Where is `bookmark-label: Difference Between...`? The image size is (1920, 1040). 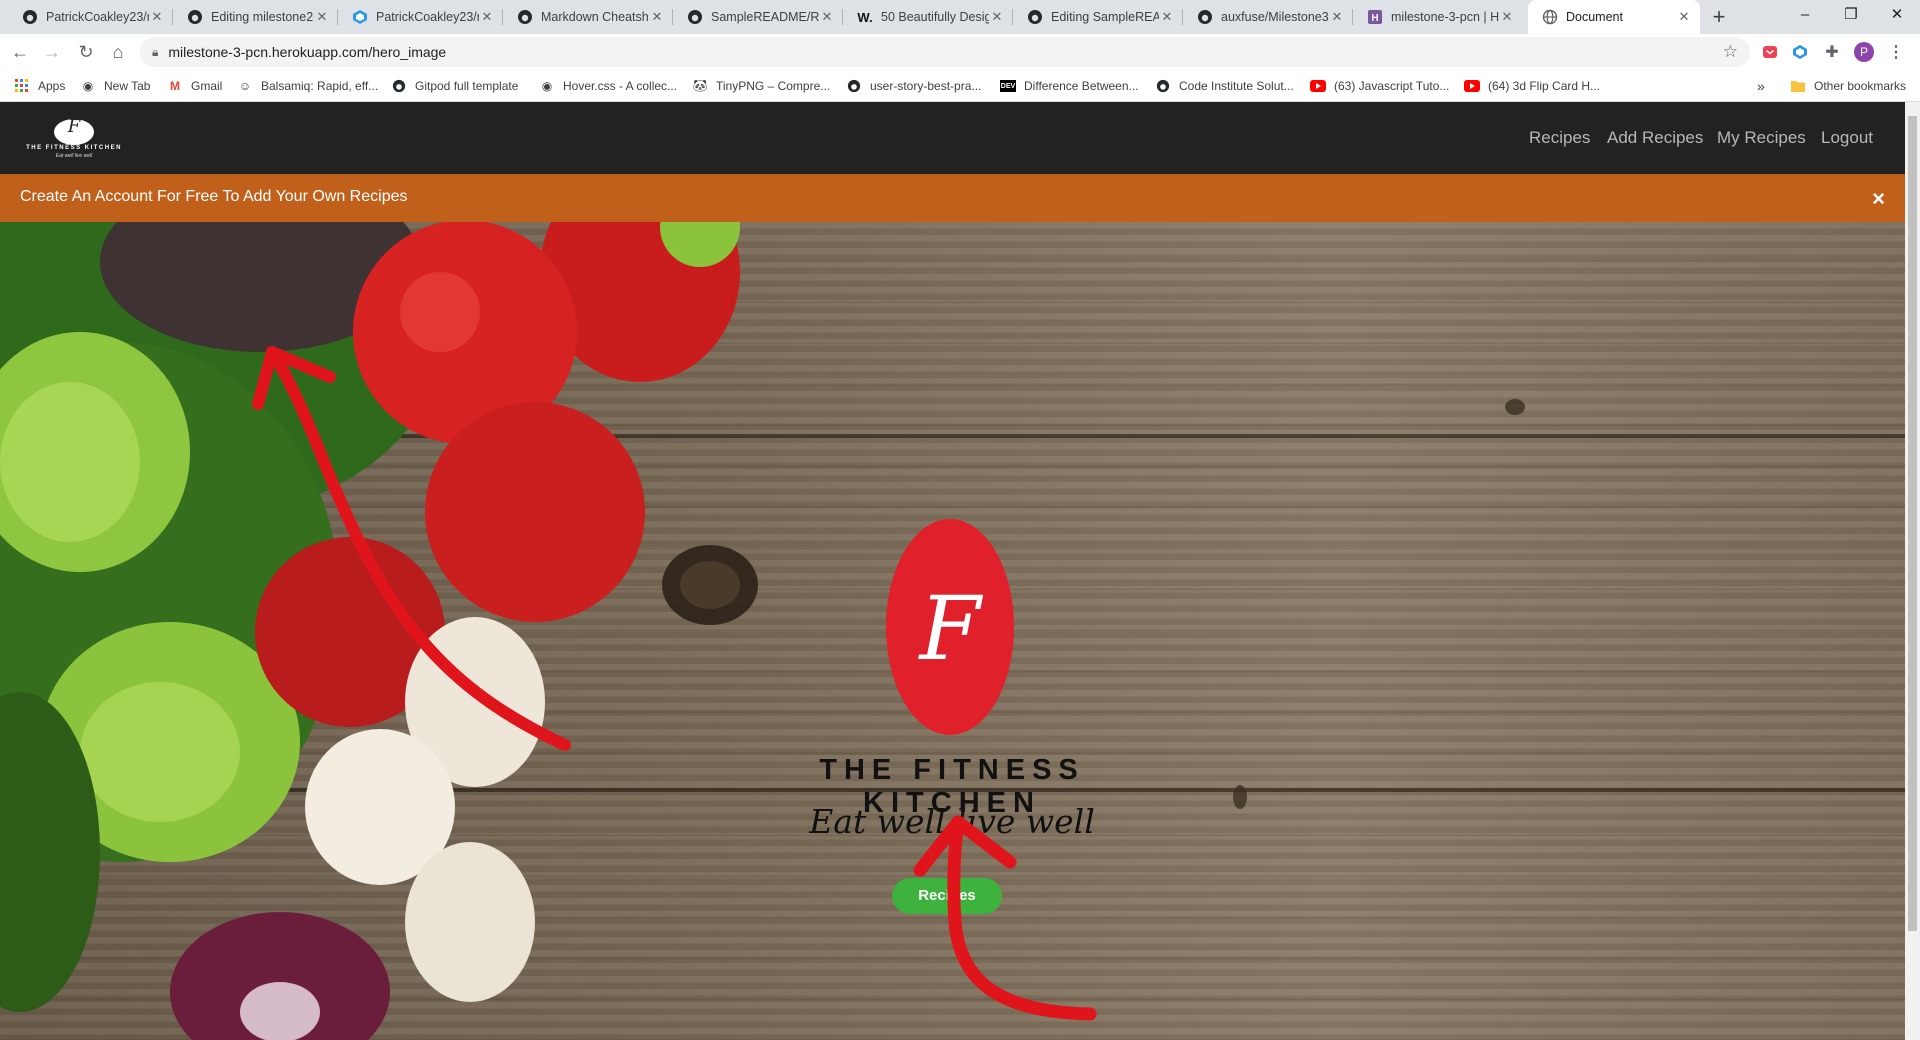 bookmark-label: Difference Between... is located at coordinates (1081, 86).